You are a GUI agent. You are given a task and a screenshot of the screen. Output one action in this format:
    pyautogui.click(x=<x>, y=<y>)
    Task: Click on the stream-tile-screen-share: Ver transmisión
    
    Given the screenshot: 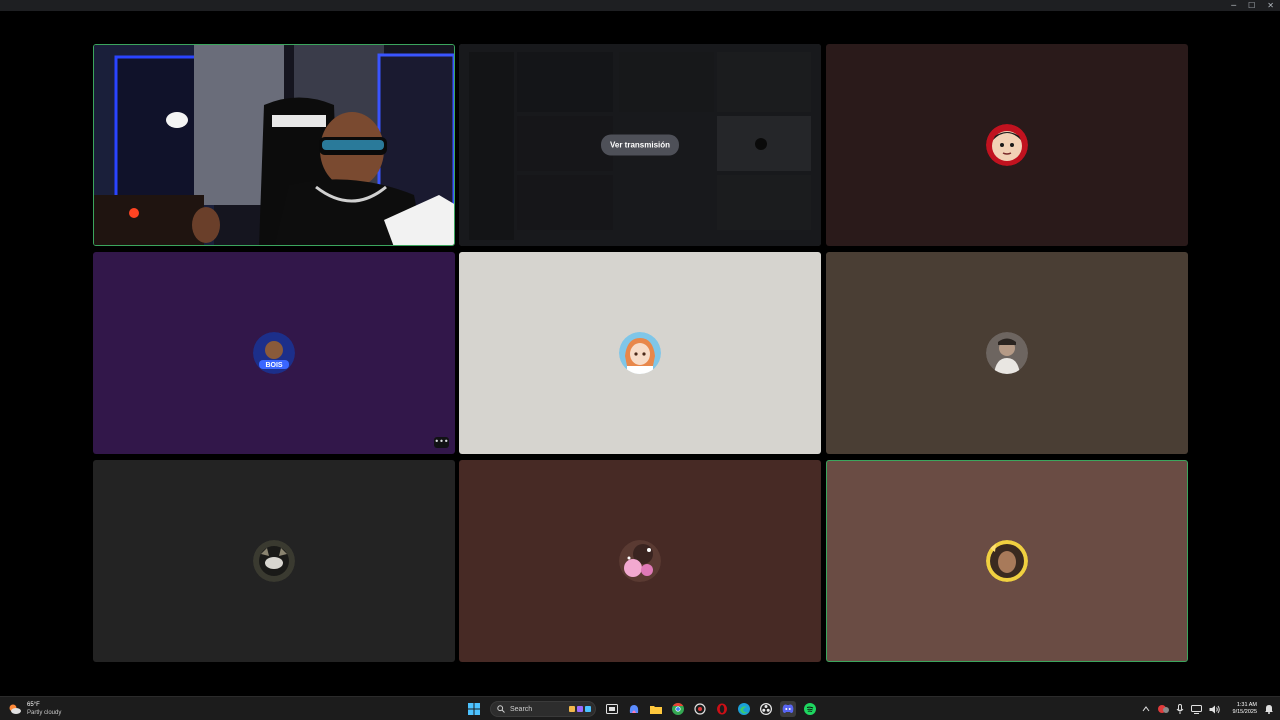 What is the action you would take?
    pyautogui.click(x=640, y=145)
    